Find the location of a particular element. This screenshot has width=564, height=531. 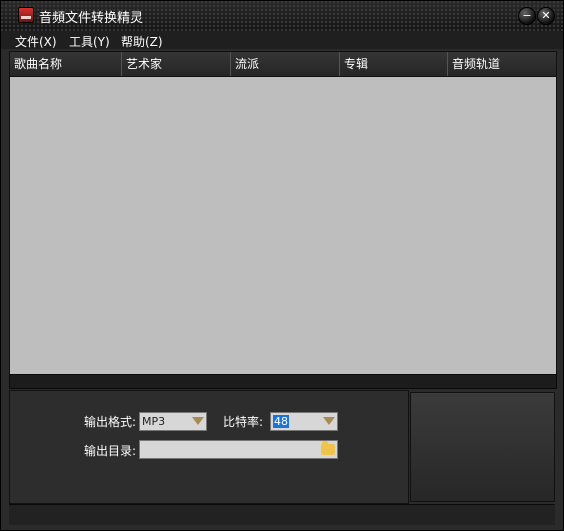

minimize-button: − is located at coordinates (527, 16).